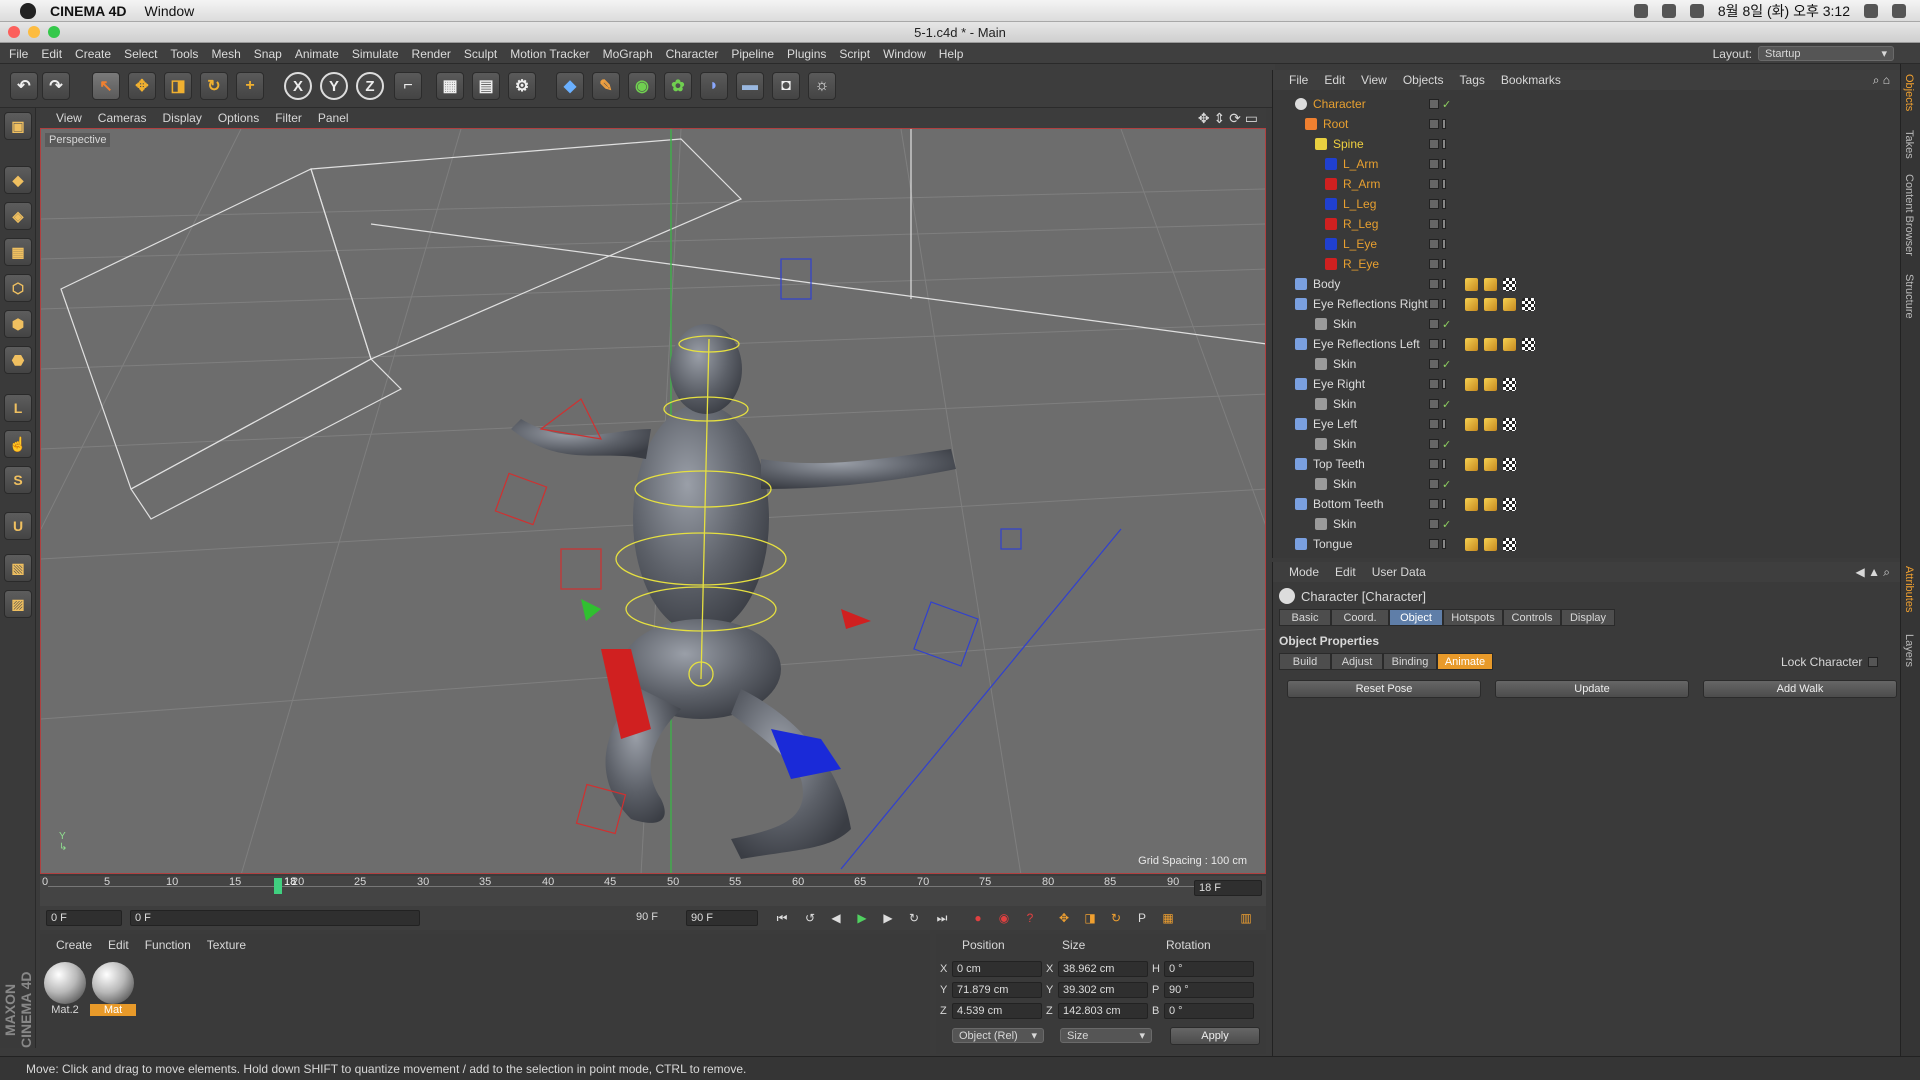 The image size is (1920, 1080). Describe the element at coordinates (1578, 184) in the screenshot. I see `object-row: R_Arm` at that location.